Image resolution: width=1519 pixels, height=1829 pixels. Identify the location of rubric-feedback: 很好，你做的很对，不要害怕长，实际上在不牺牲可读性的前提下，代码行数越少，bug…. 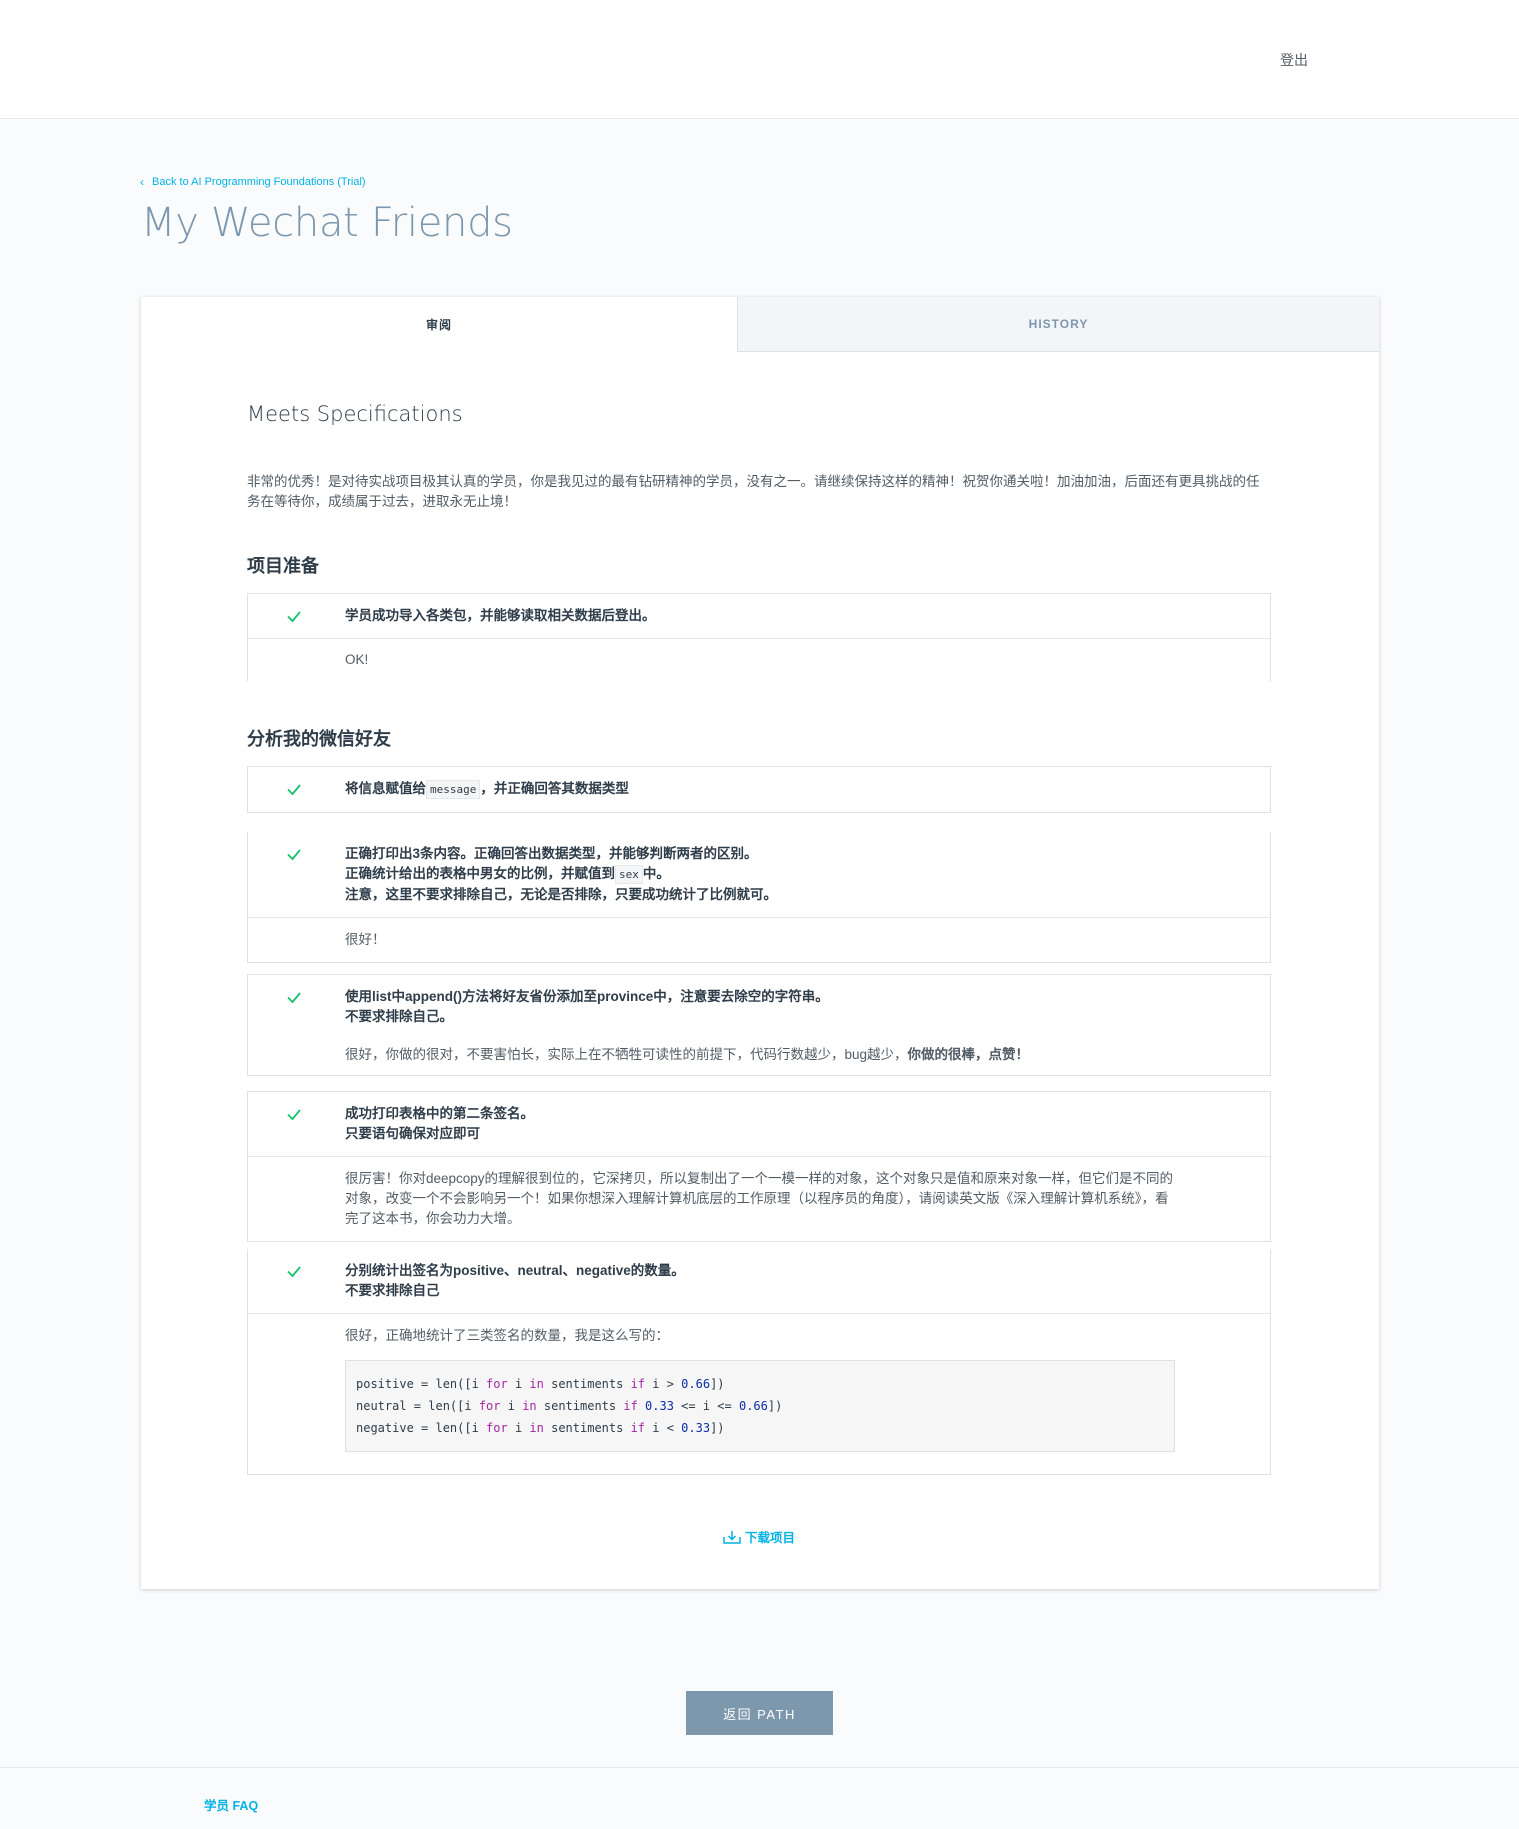
(759, 1053).